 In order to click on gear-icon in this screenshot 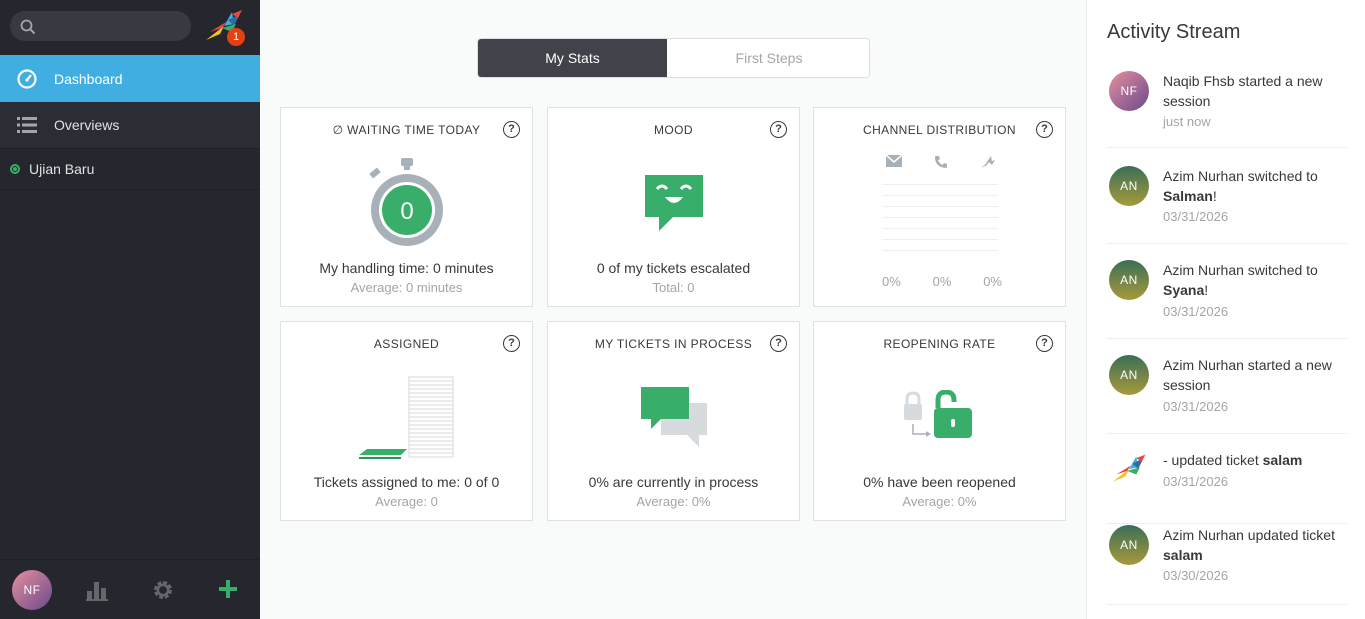, I will do `click(163, 590)`.